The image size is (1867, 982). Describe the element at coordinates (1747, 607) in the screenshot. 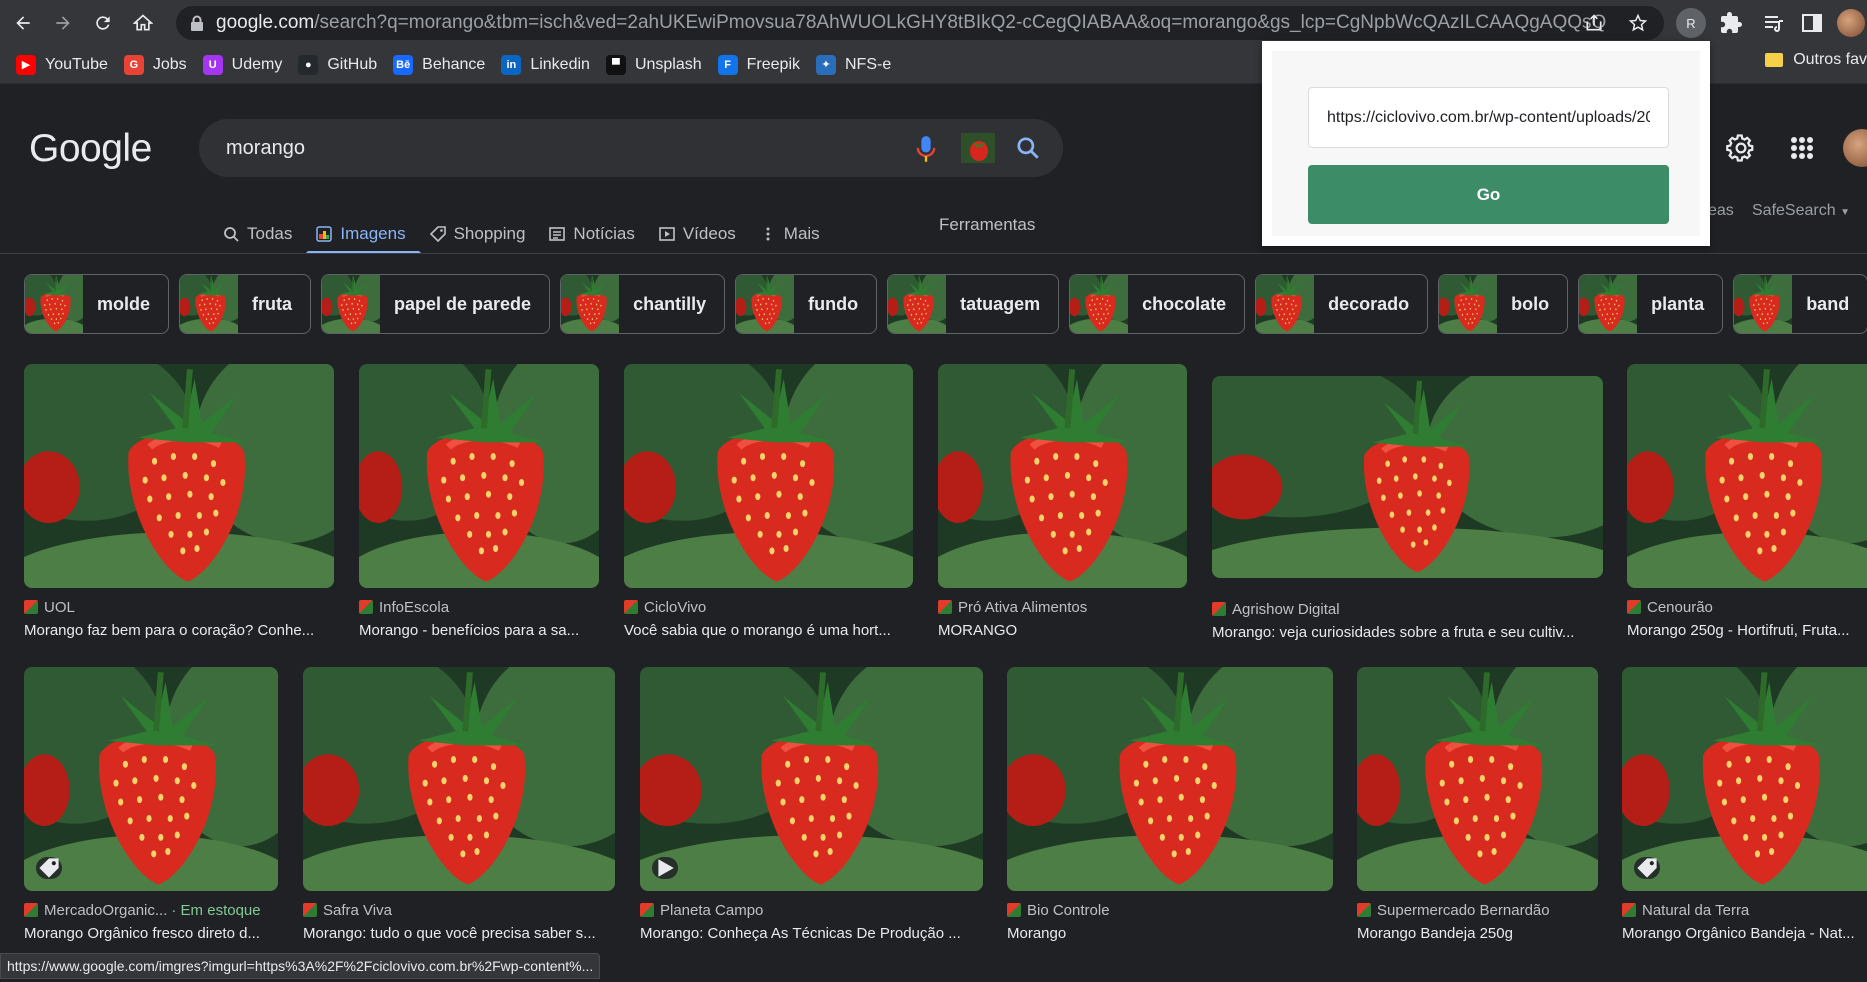

I see `result-source: Cenourão` at that location.